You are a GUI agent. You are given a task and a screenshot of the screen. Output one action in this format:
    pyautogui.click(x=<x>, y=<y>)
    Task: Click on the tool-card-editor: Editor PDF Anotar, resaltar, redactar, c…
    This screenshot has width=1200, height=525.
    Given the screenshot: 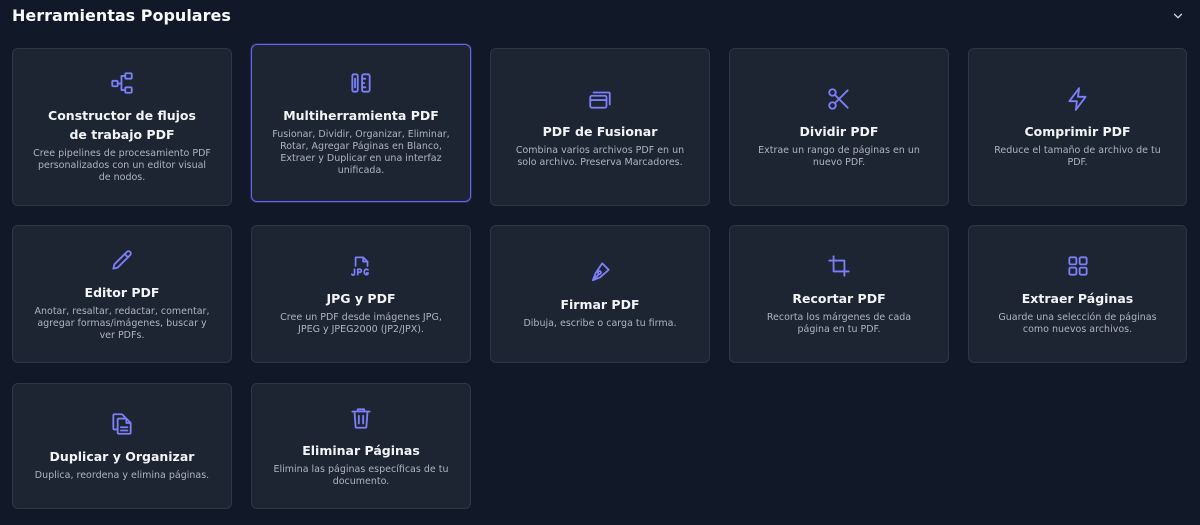 What is the action you would take?
    pyautogui.click(x=122, y=294)
    